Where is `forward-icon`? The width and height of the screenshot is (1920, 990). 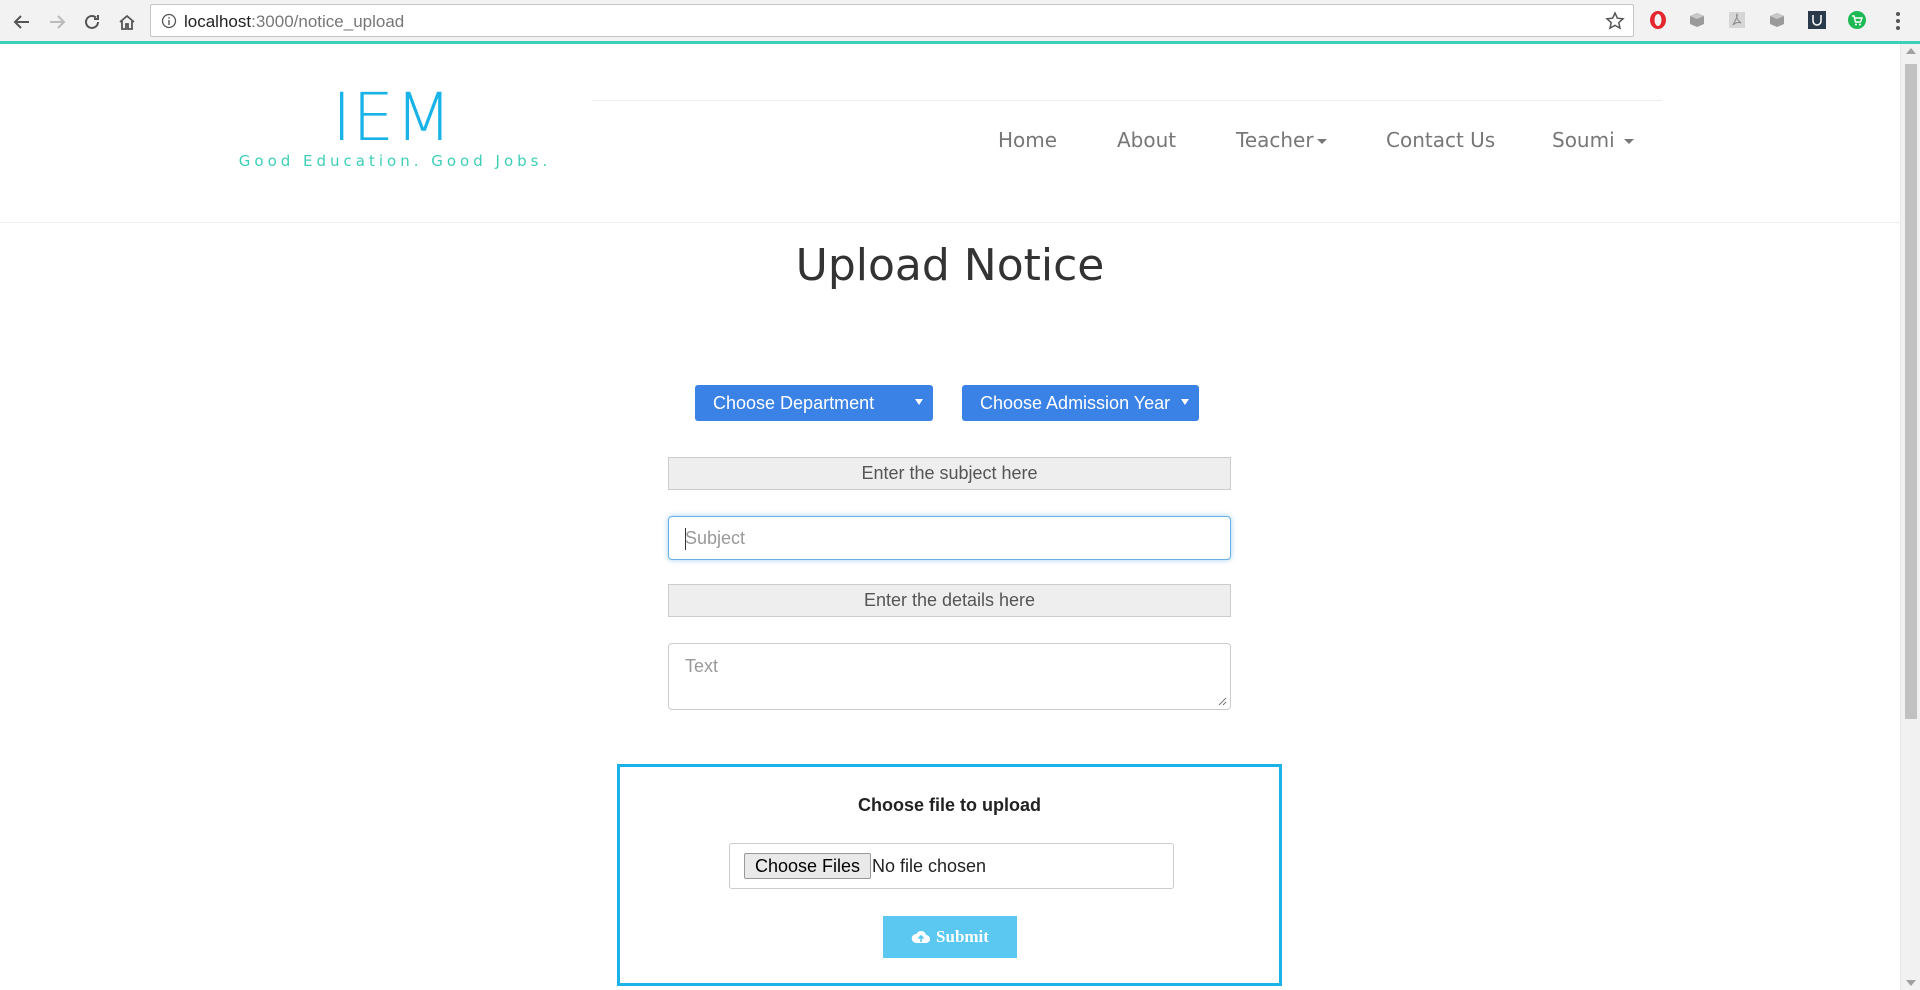
forward-icon is located at coordinates (57, 22).